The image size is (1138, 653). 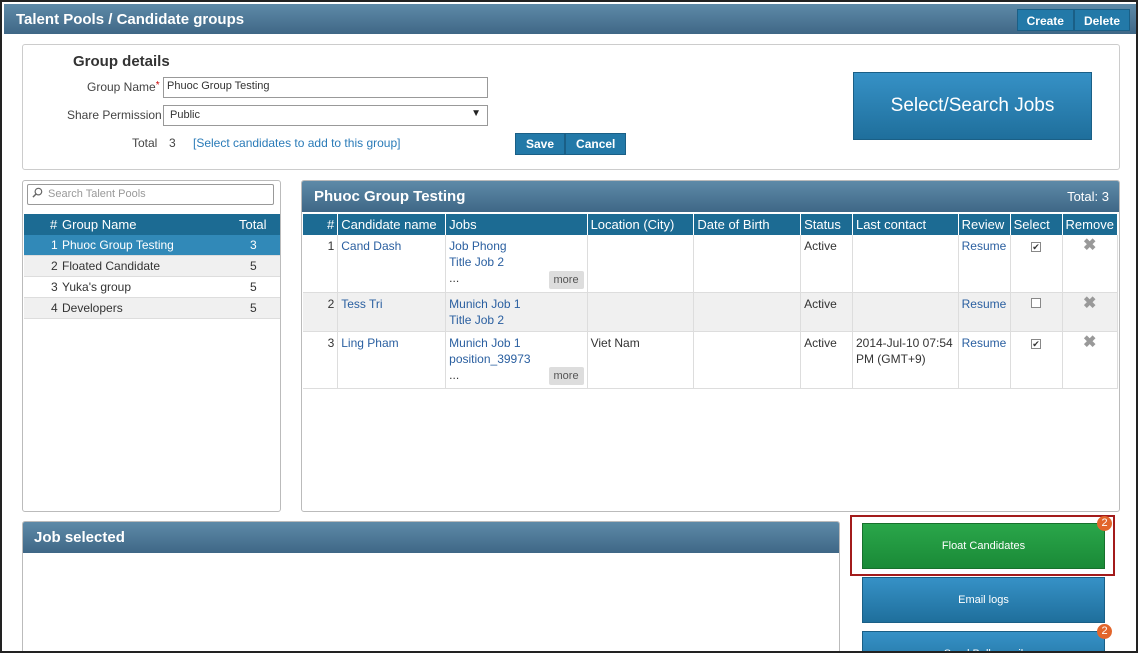 I want to click on job-selected-panel: Job selected, so click(x=431, y=586).